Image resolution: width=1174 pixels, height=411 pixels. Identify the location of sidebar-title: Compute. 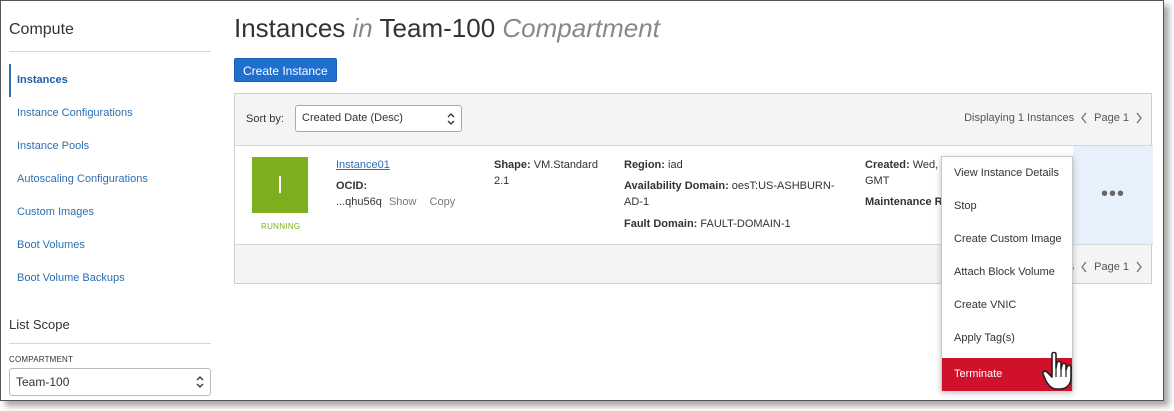
(41, 29).